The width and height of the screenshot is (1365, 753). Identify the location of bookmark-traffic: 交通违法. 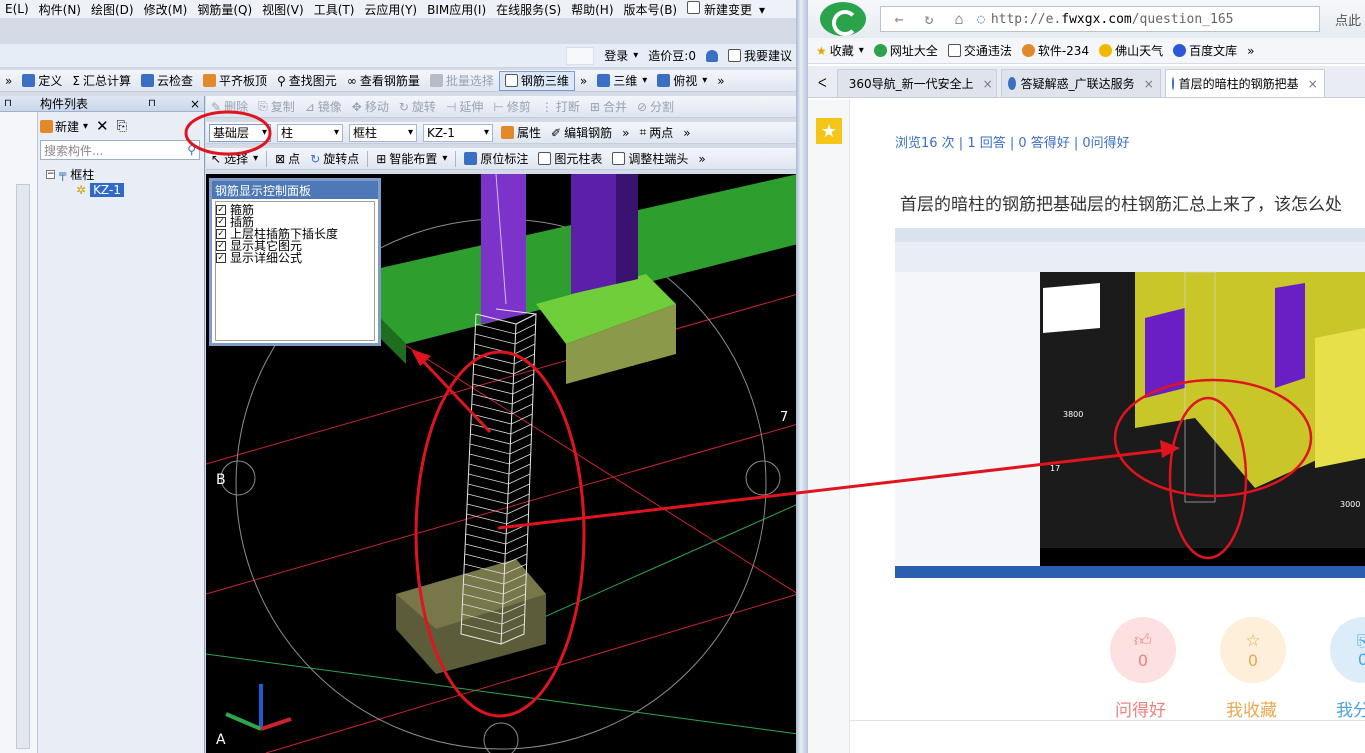
(979, 50).